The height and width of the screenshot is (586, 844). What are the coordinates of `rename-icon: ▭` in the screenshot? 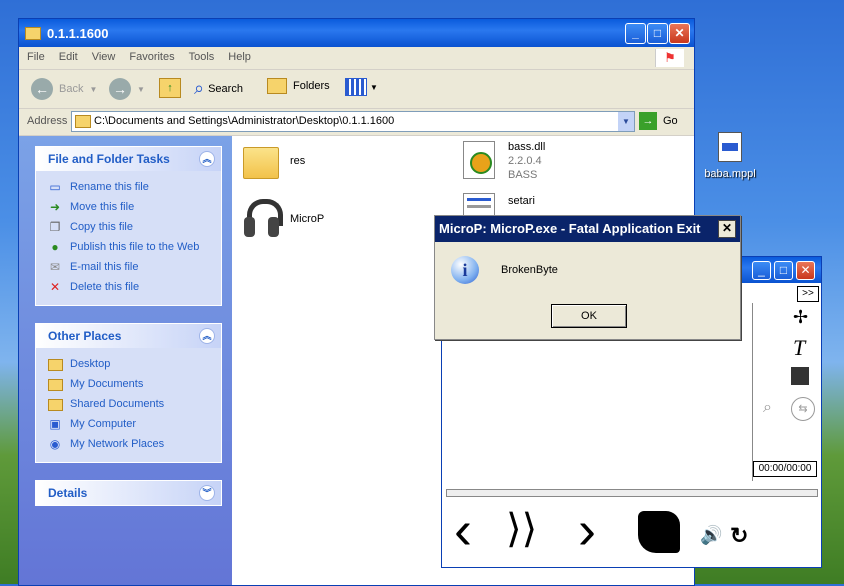 It's located at (55, 187).